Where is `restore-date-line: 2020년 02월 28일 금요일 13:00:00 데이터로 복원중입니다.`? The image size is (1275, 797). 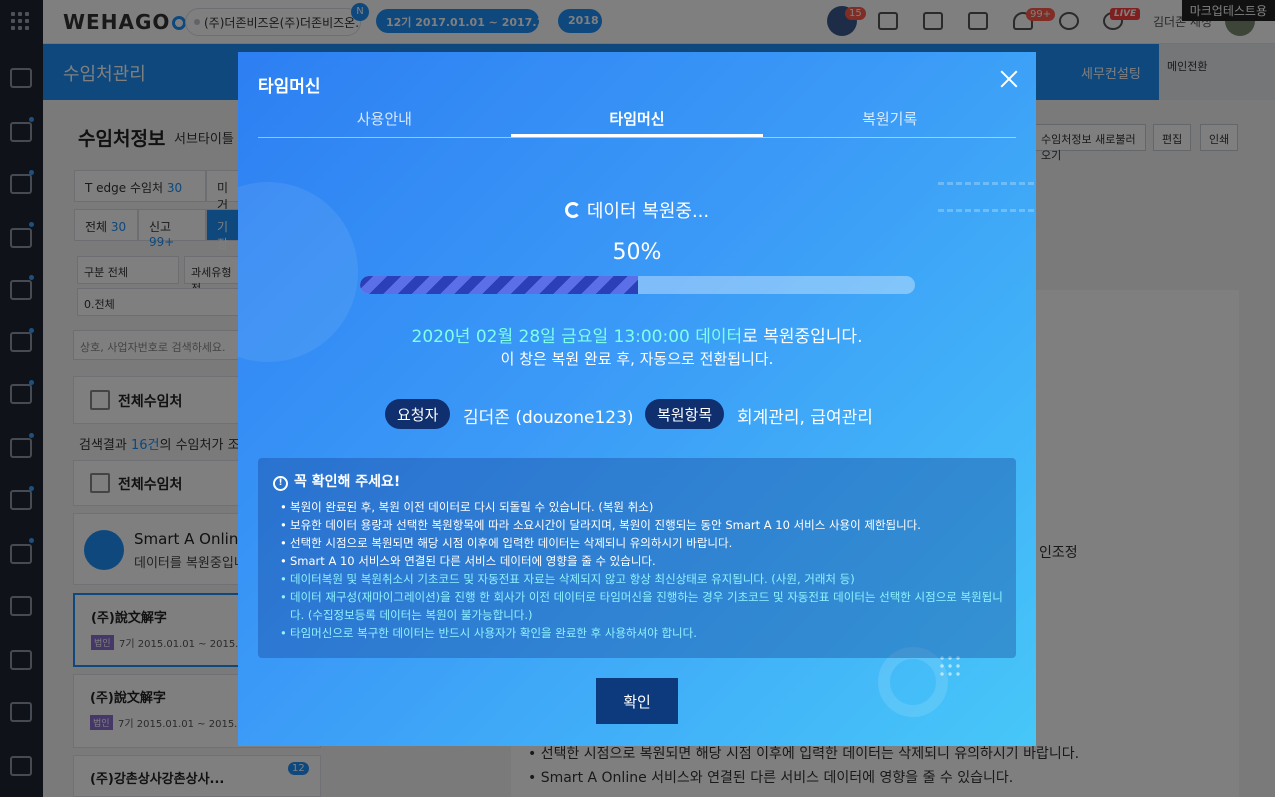 restore-date-line: 2020년 02월 28일 금요일 13:00:00 데이터로 복원중입니다. is located at coordinates (637, 334).